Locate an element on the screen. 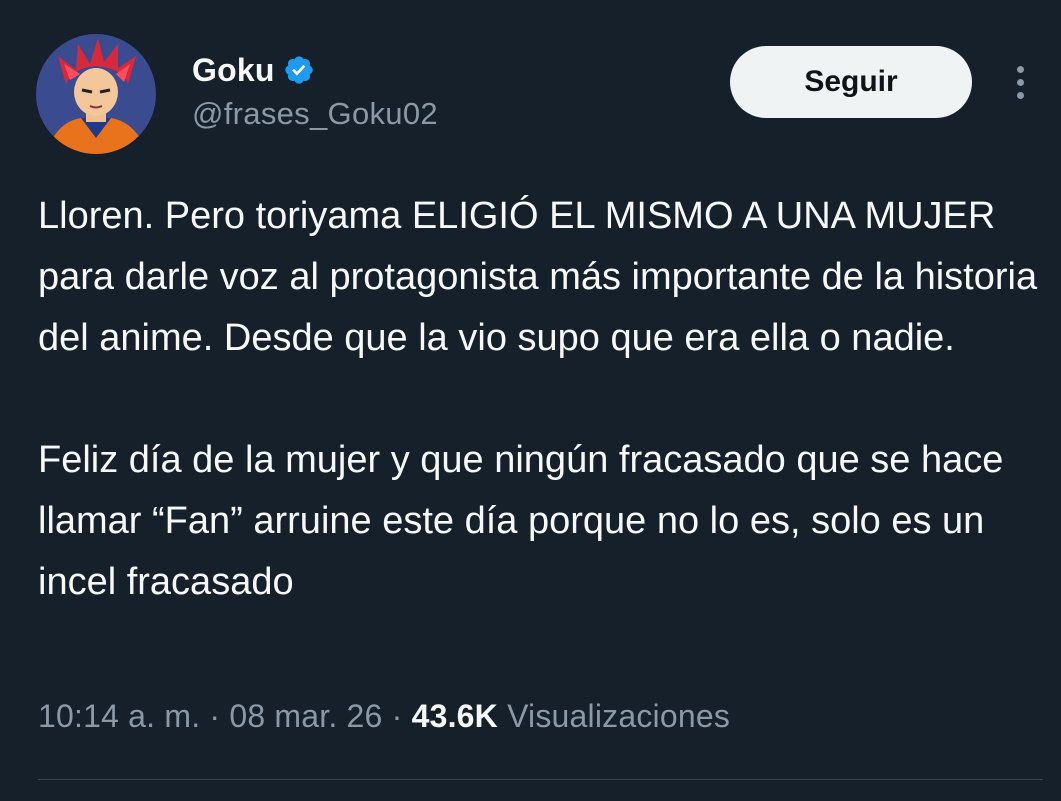 The image size is (1061, 801). views-count: 43.6K is located at coordinates (455, 716).